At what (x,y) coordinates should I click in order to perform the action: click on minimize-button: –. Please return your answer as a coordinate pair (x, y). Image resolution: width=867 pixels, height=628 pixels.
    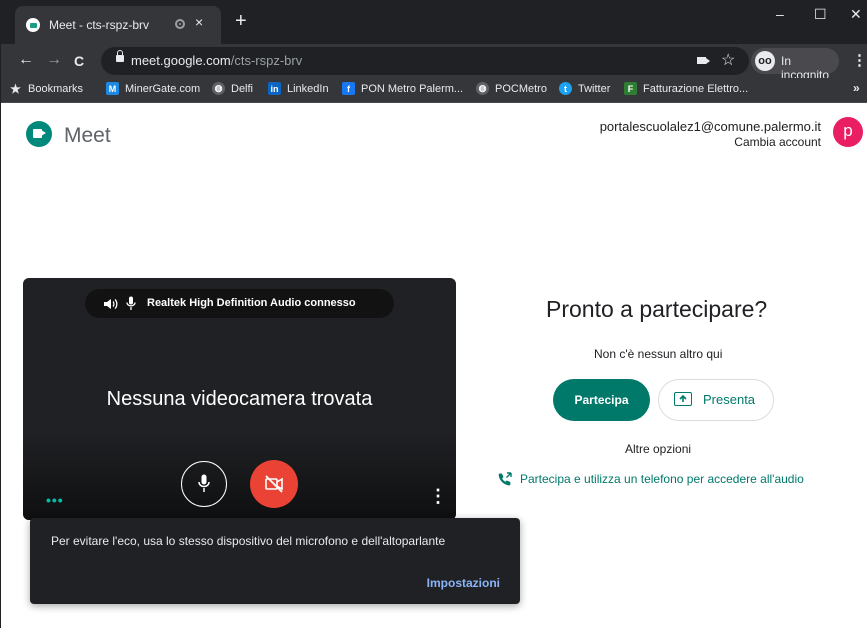
    Looking at the image, I should click on (780, 14).